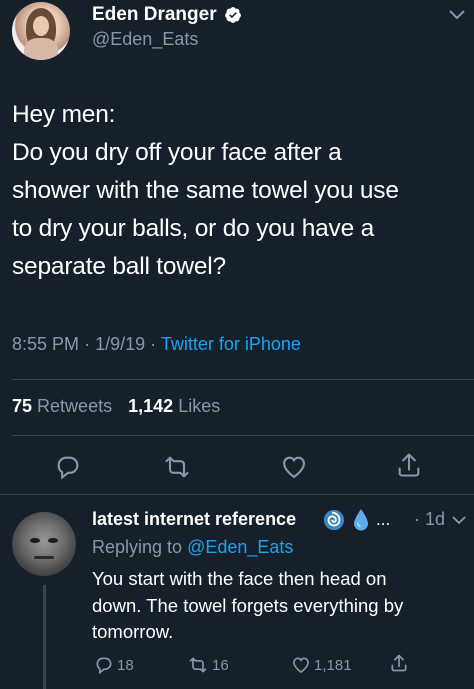 Image resolution: width=474 pixels, height=689 pixels. I want to click on likes-stat: 1,142 Likes, so click(174, 406).